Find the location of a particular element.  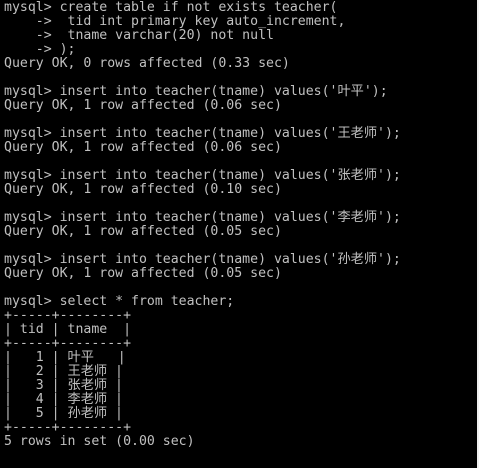

create-table-continuation: -> tname varchar(20) not null is located at coordinates (139, 35).